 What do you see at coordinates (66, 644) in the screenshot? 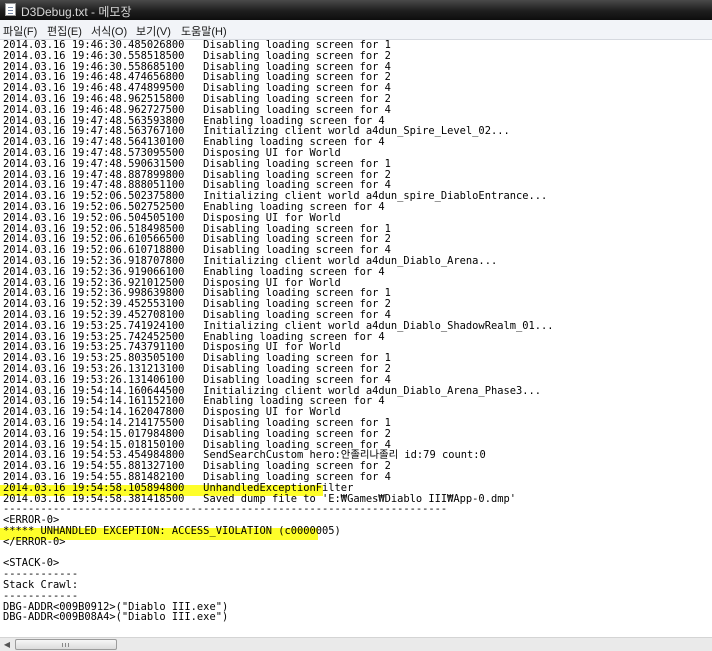
I see `scrollbar-thumb` at bounding box center [66, 644].